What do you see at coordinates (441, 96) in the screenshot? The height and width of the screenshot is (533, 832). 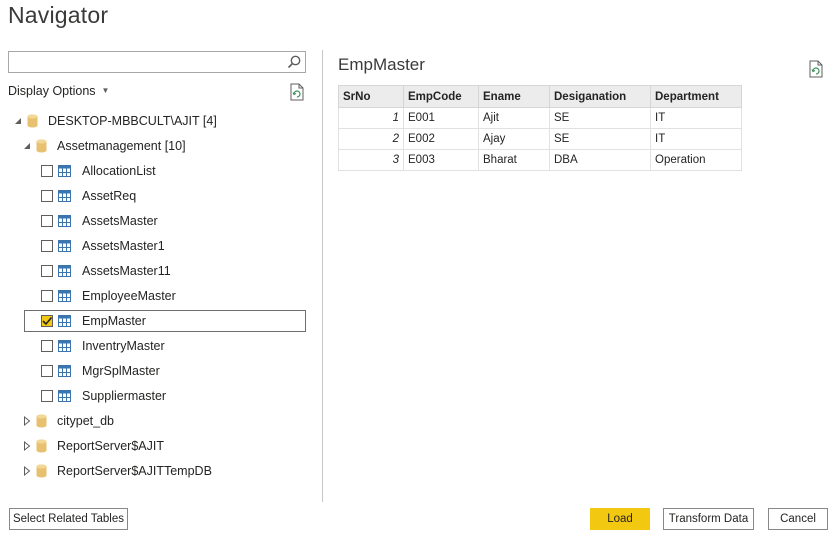 I see `column-header: EmpCode` at bounding box center [441, 96].